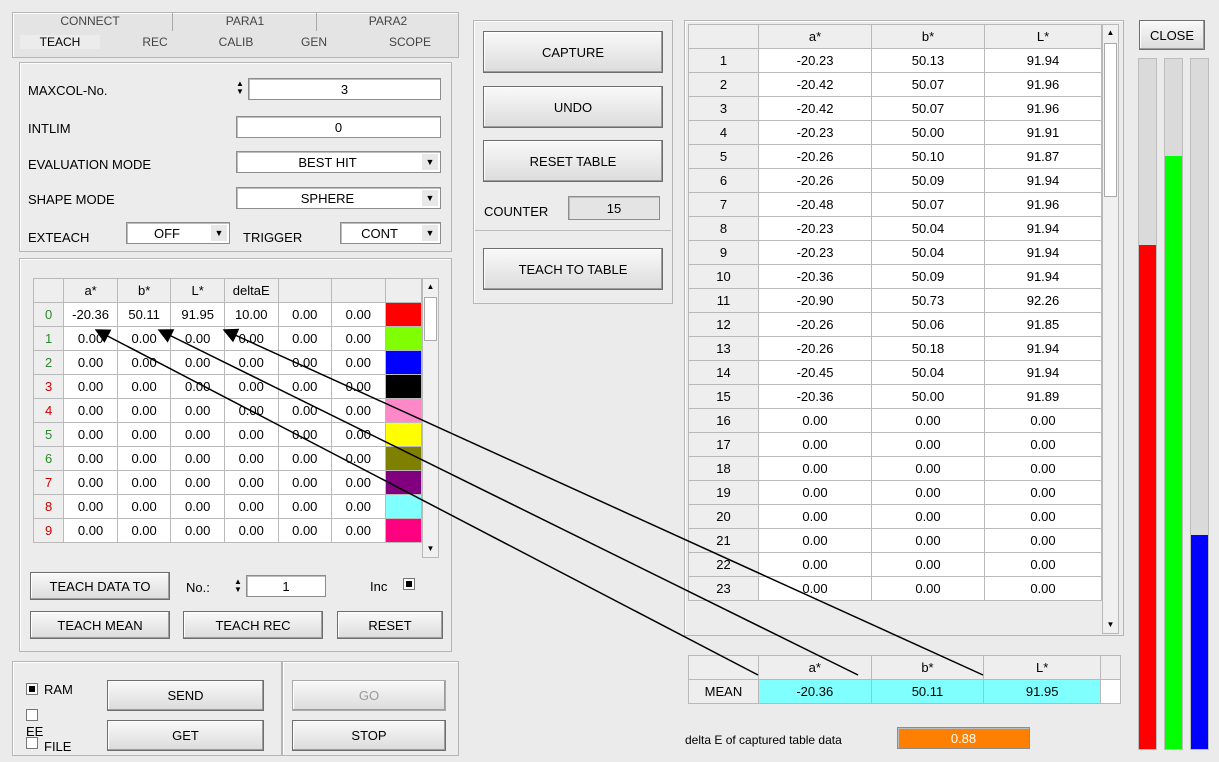 Image resolution: width=1219 pixels, height=762 pixels. Describe the element at coordinates (928, 180) in the screenshot. I see `table-cell: 50.09` at that location.